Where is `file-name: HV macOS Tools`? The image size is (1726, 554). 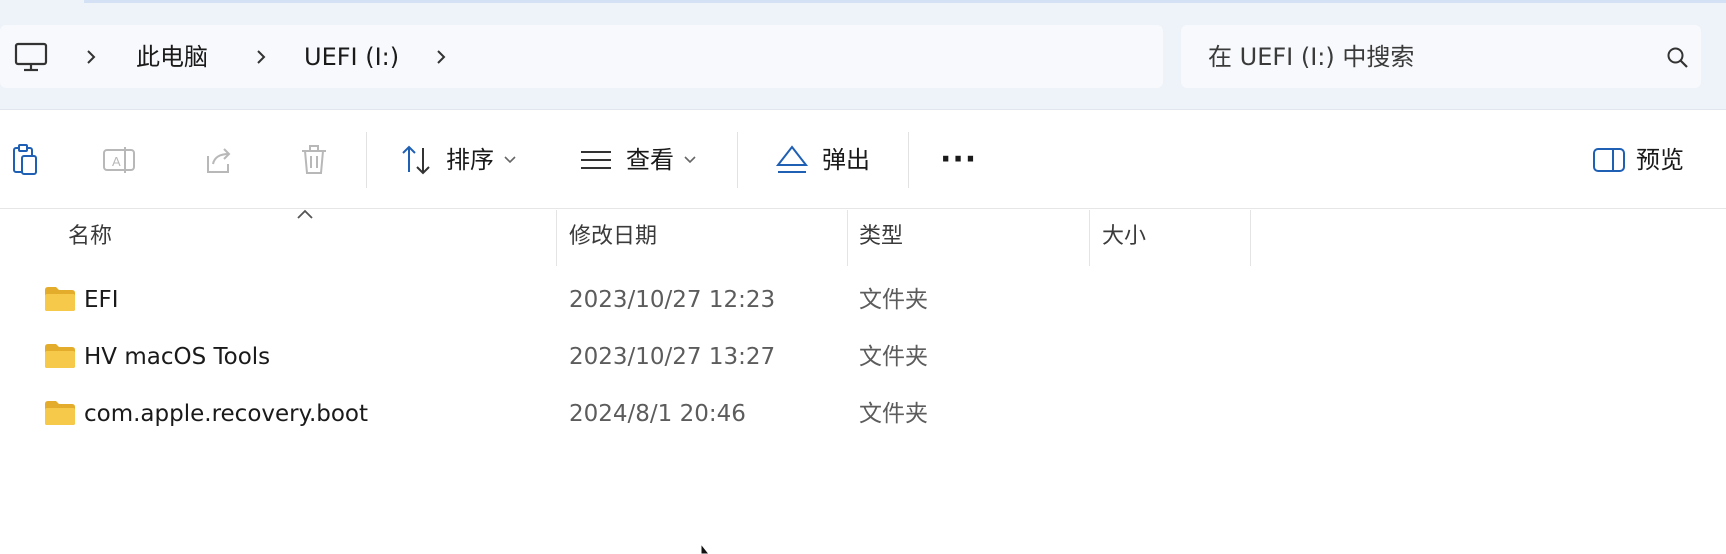
file-name: HV macOS Tools is located at coordinates (177, 357).